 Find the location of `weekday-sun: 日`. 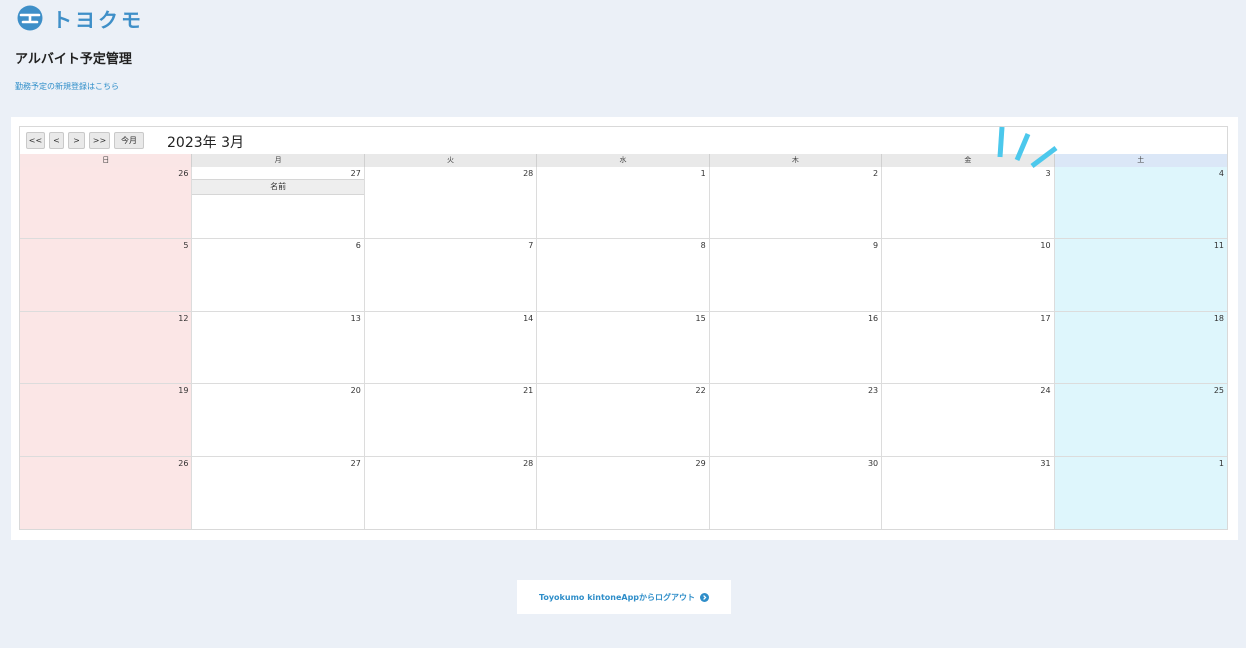

weekday-sun: 日 is located at coordinates (106, 160).